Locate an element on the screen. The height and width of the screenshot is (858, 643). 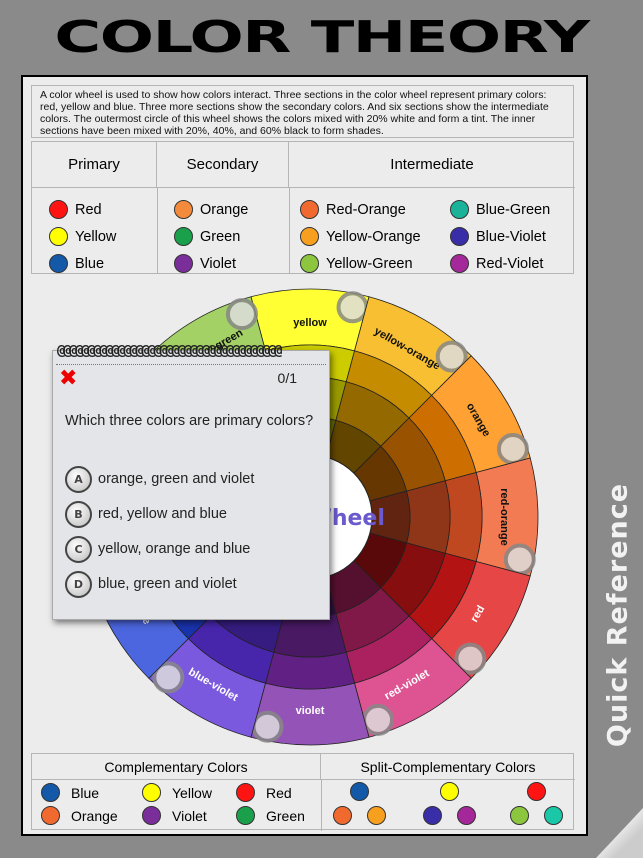
segment-label: yellow is located at coordinates (310, 323).